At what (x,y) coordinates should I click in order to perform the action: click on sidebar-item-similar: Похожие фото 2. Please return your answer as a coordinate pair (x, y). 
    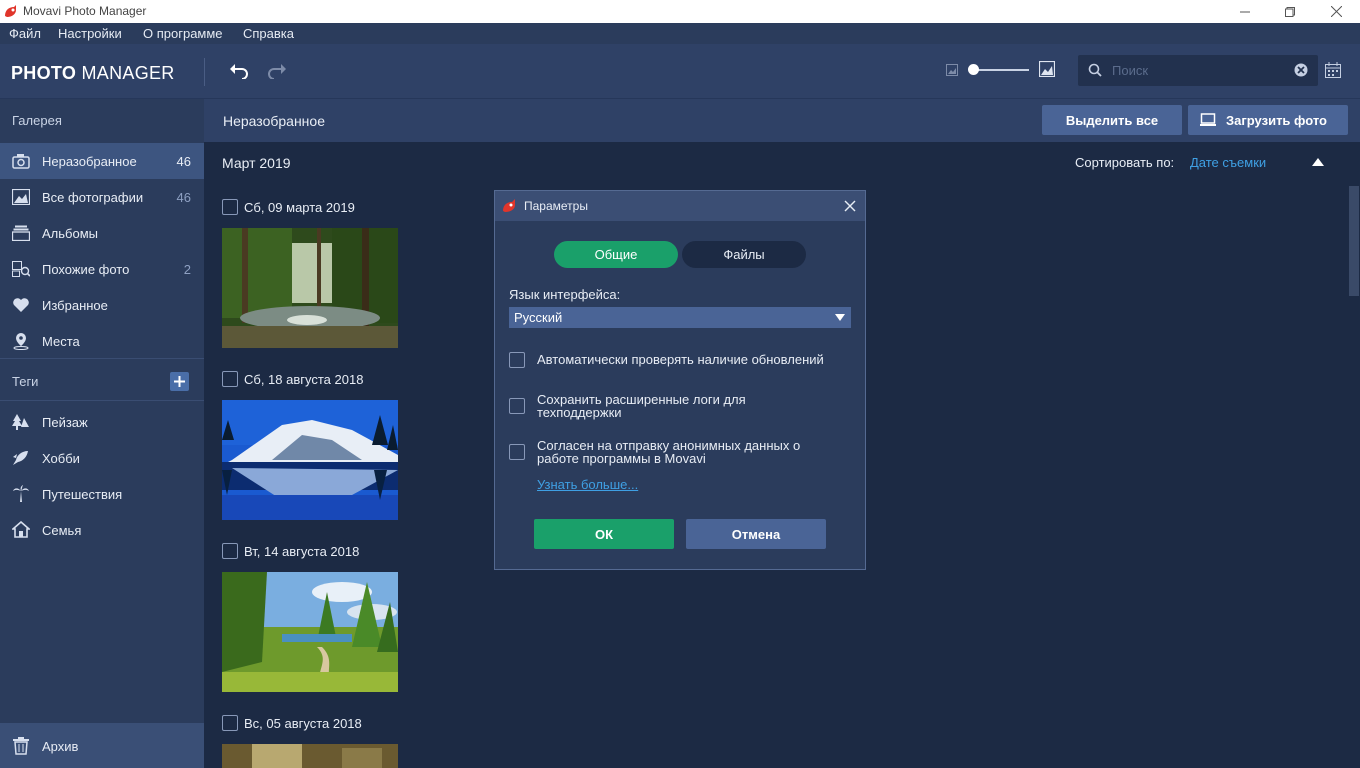
    Looking at the image, I should click on (102, 269).